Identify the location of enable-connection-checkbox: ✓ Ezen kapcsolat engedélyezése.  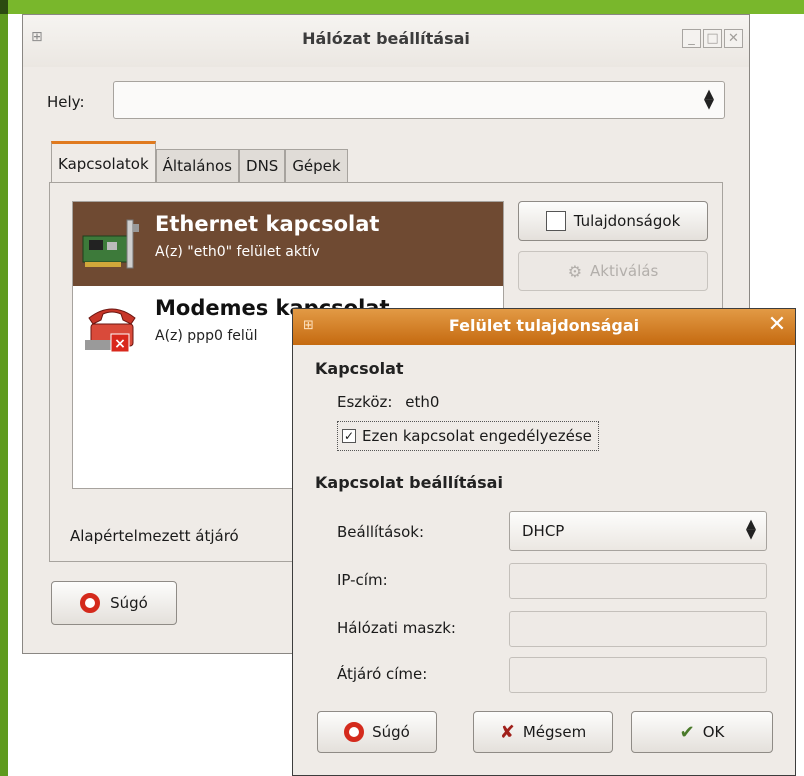
(468, 436).